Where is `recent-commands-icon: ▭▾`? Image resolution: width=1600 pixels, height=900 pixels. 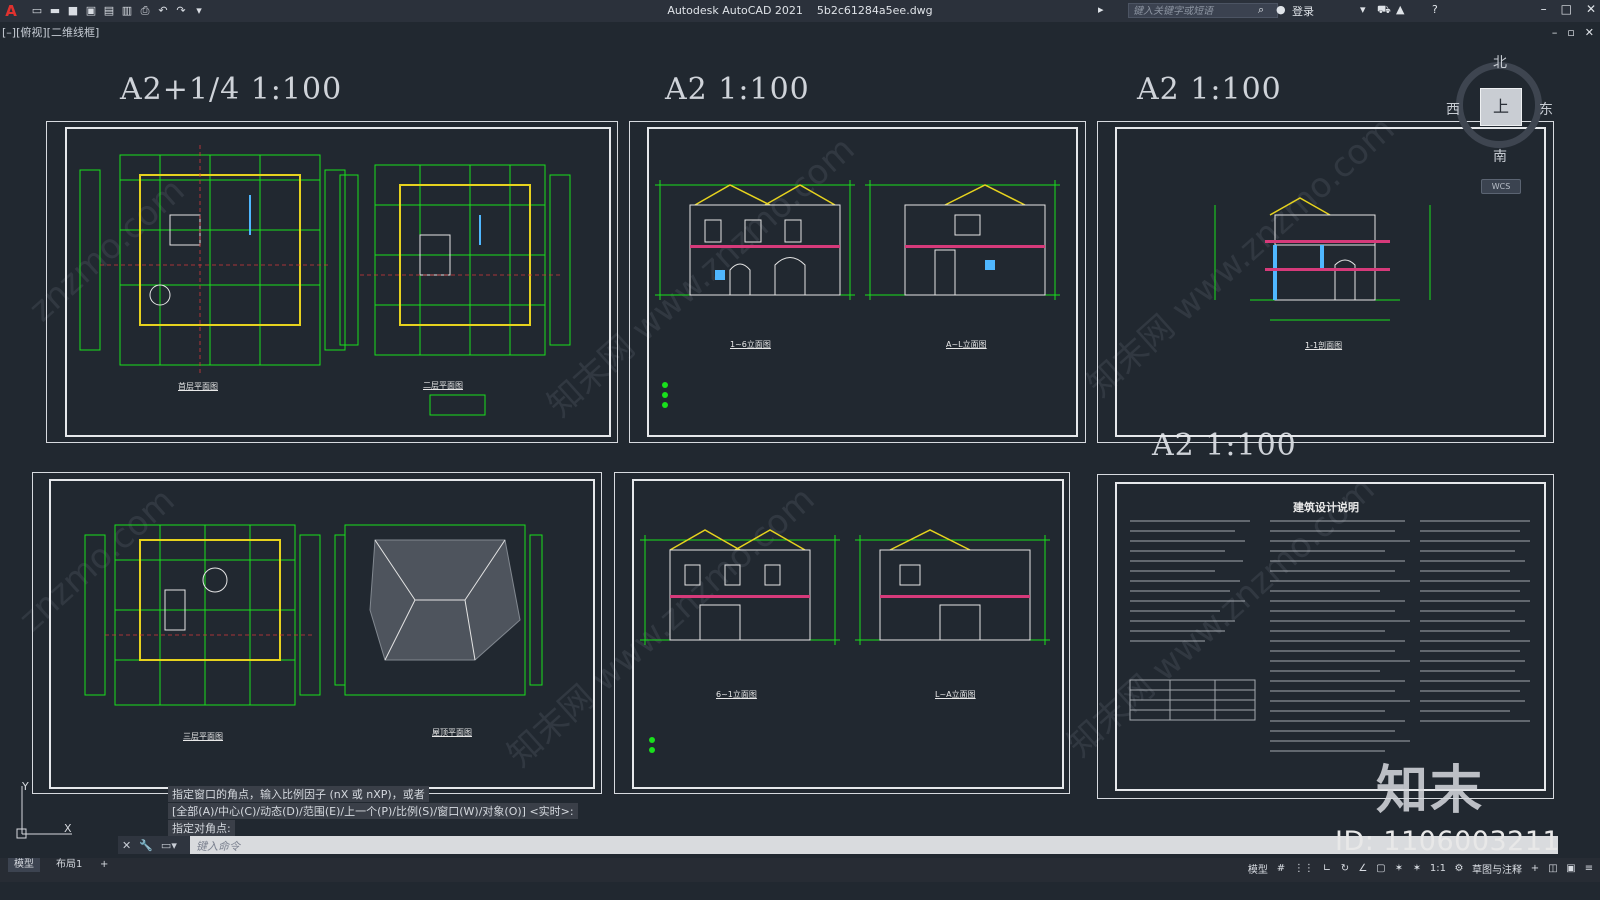
recent-commands-icon: ▭▾ is located at coordinates (169, 845).